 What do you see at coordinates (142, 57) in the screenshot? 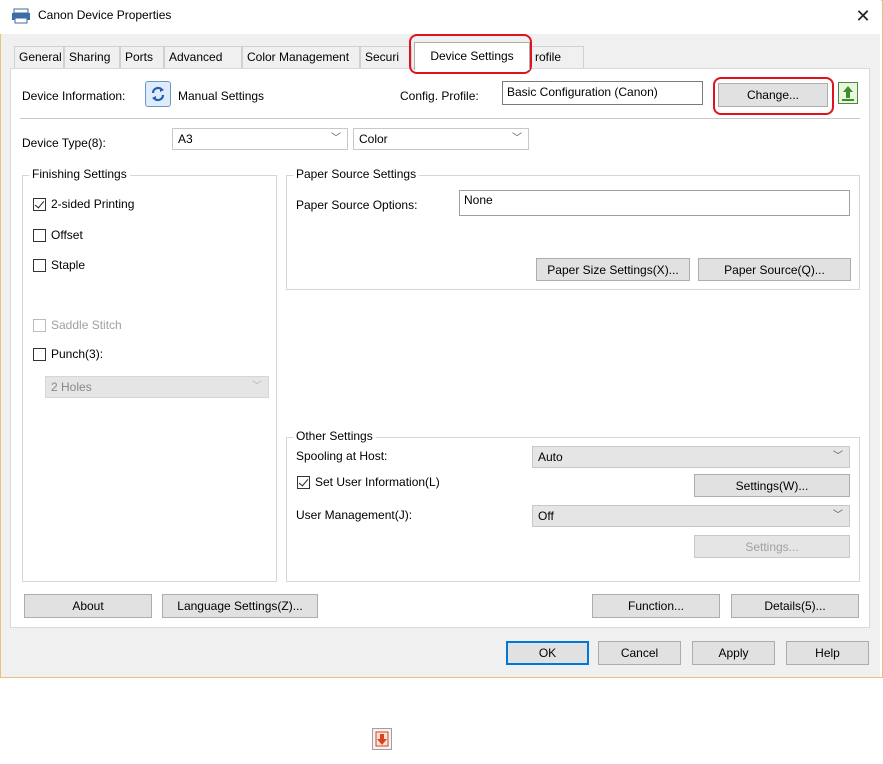
I see `tab-ports: Ports` at bounding box center [142, 57].